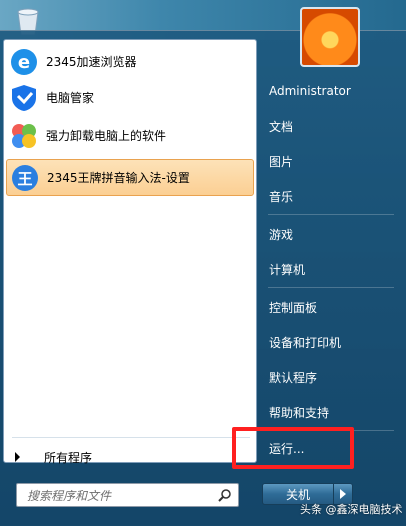 The image size is (406, 526). Describe the element at coordinates (118, 178) in the screenshot. I see `program-label: 2345王牌拼音输入法-设置` at that location.